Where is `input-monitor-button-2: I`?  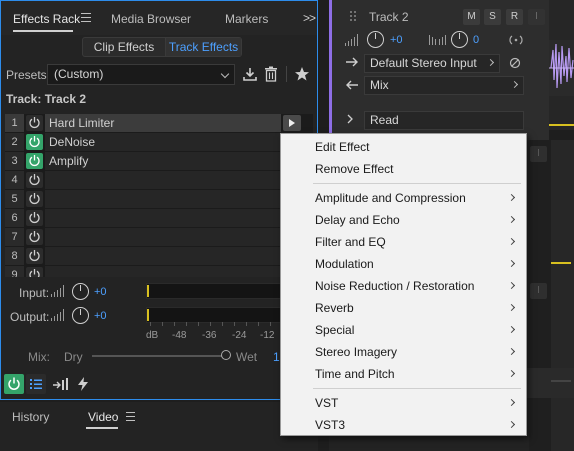
input-monitor-button-2: I is located at coordinates (538, 154).